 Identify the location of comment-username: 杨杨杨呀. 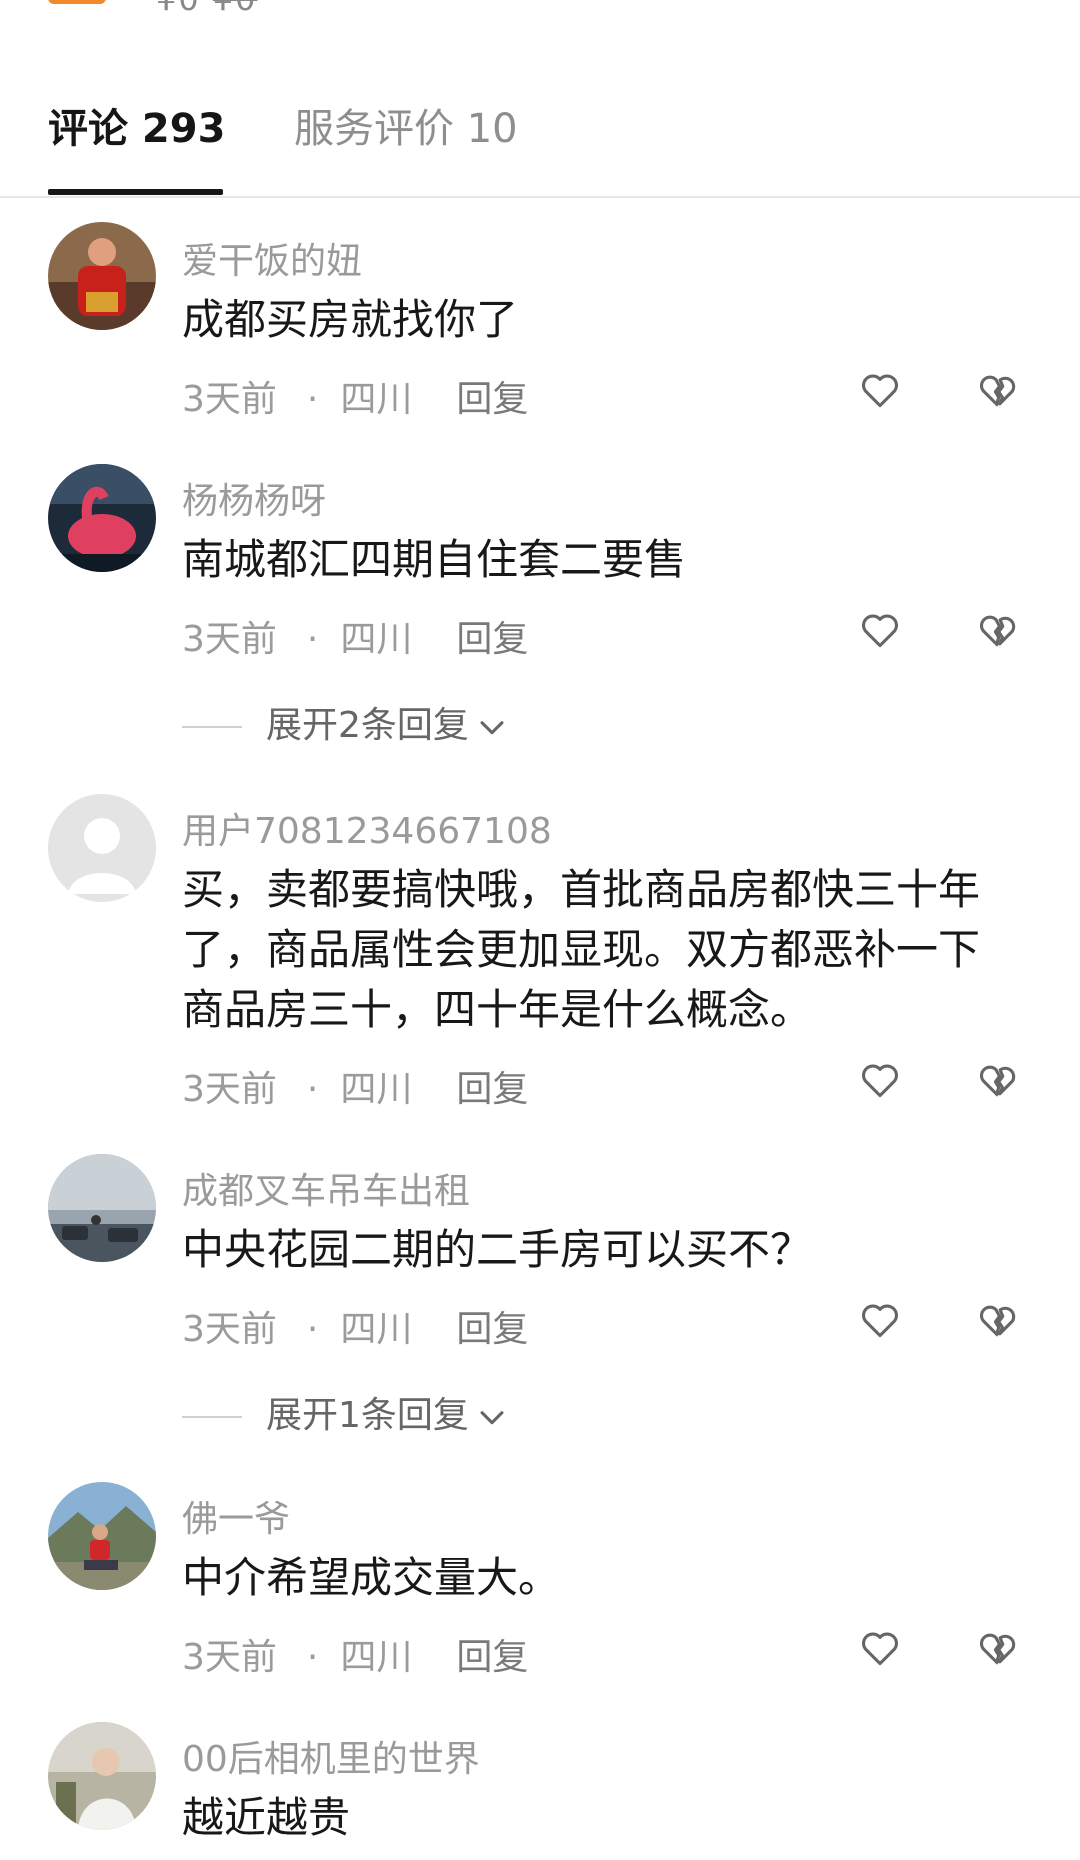
(254, 498).